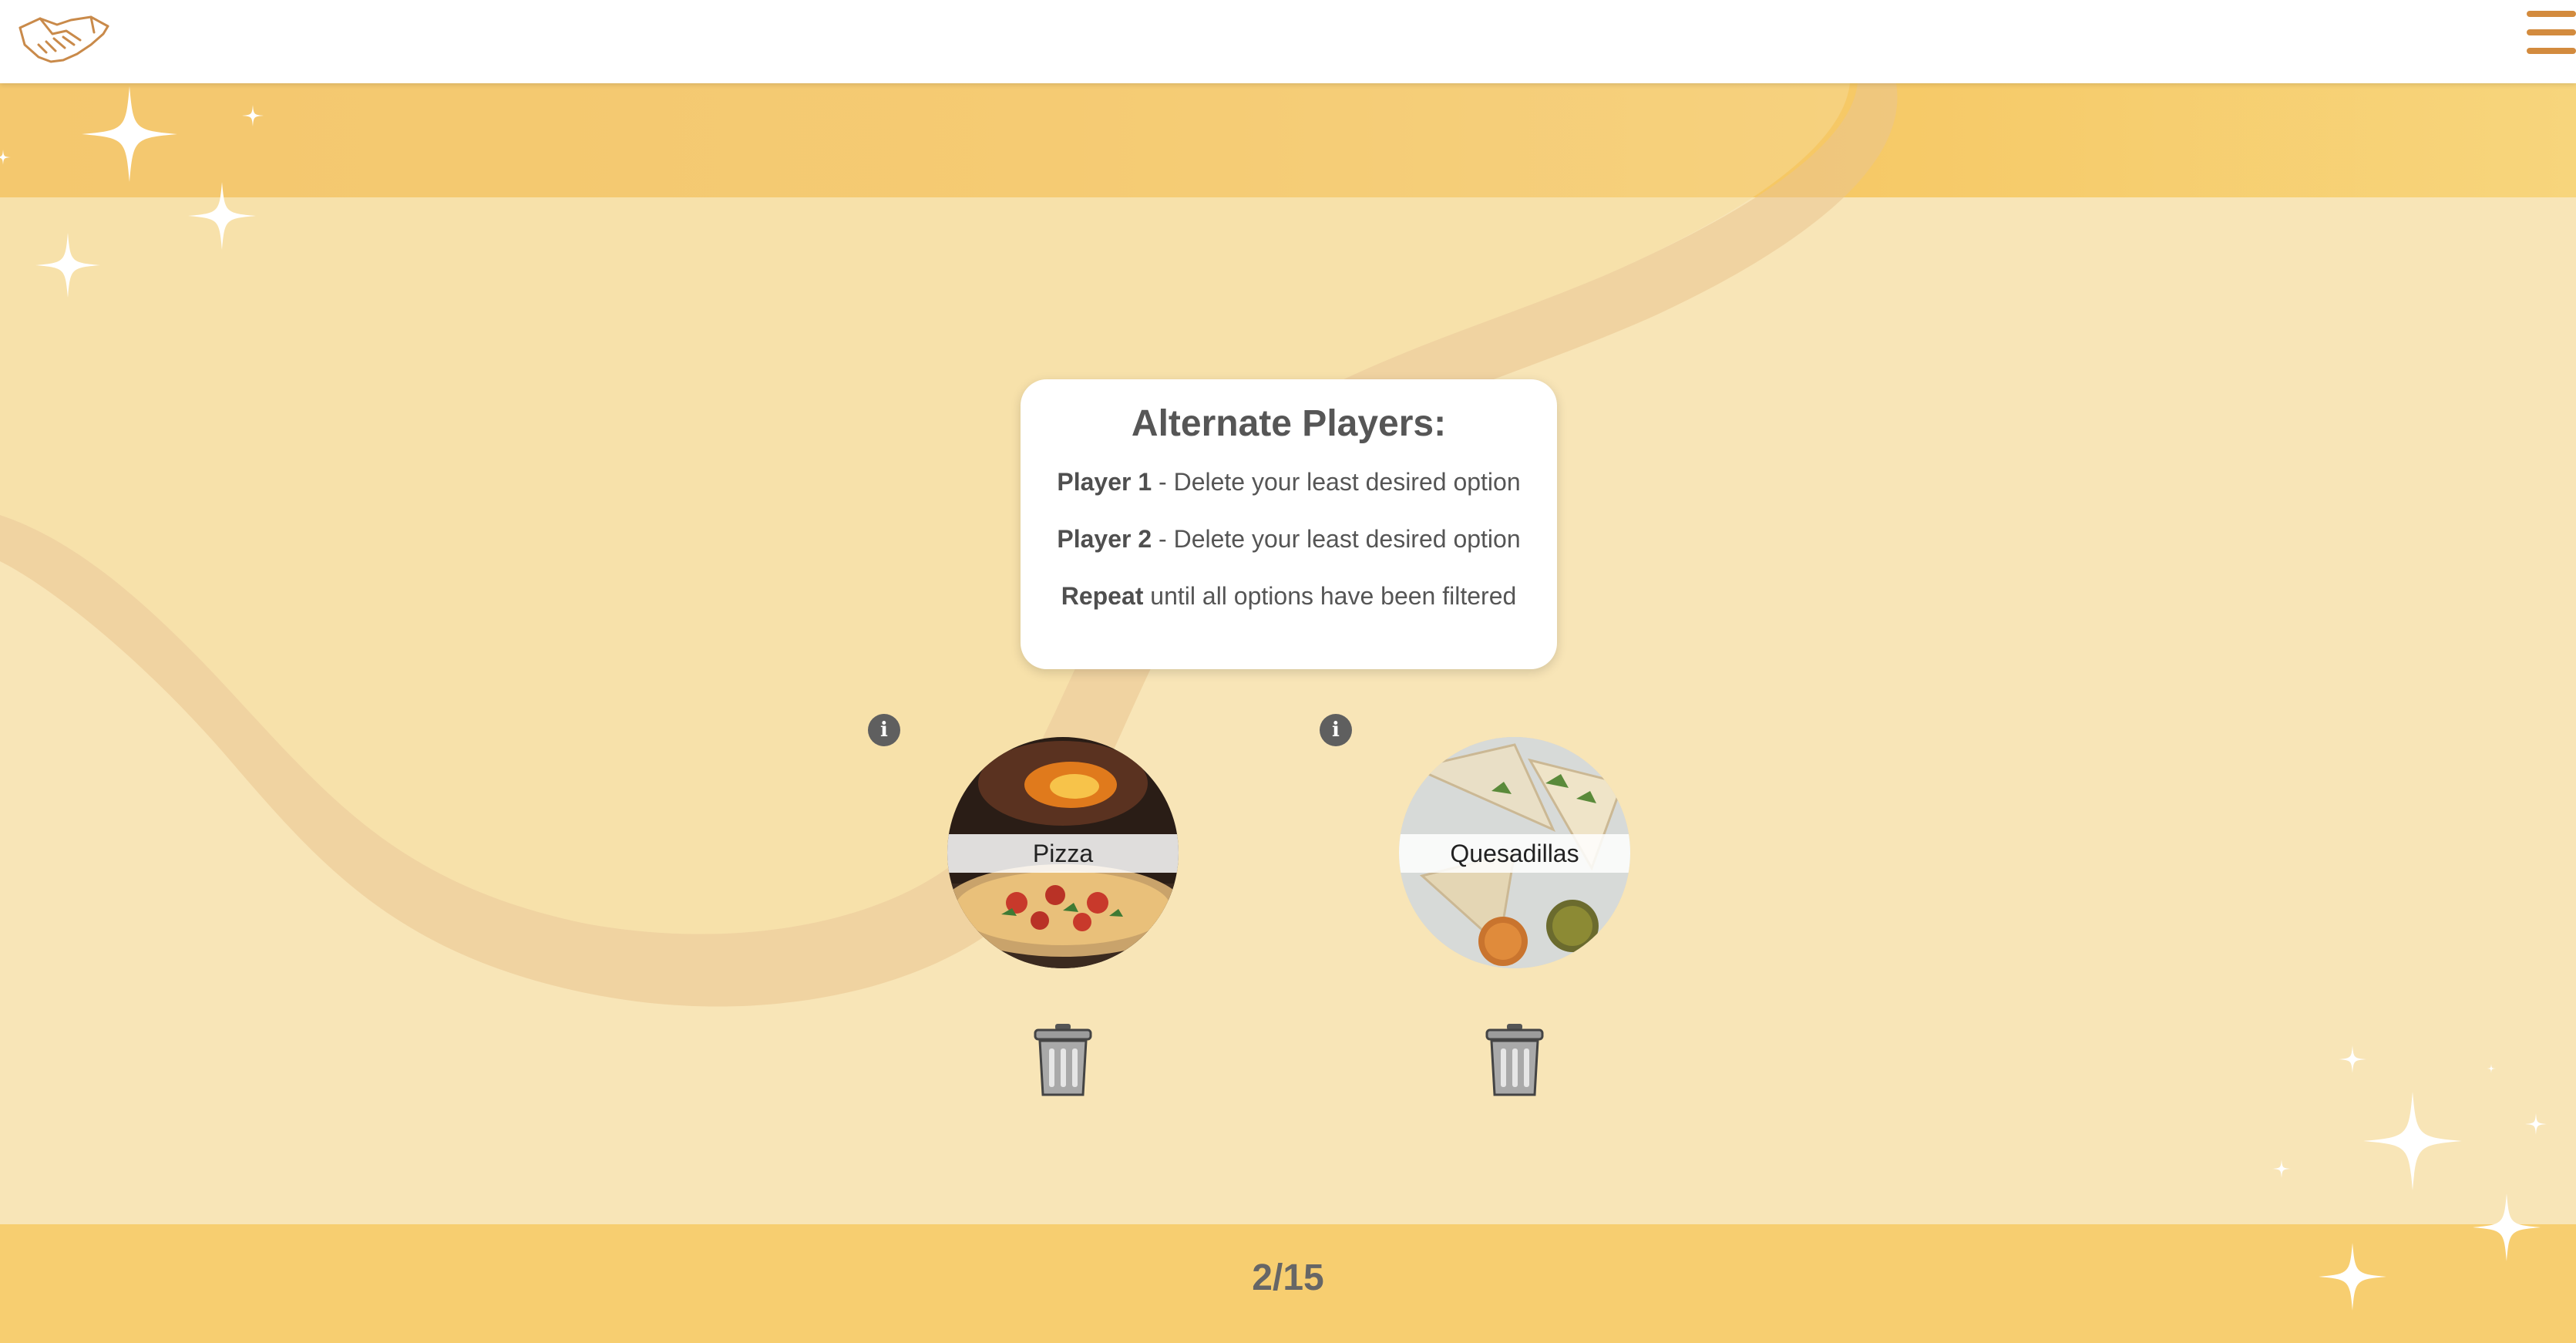 This screenshot has height=1343, width=2576. I want to click on option-label: Quesadillas, so click(1514, 853).